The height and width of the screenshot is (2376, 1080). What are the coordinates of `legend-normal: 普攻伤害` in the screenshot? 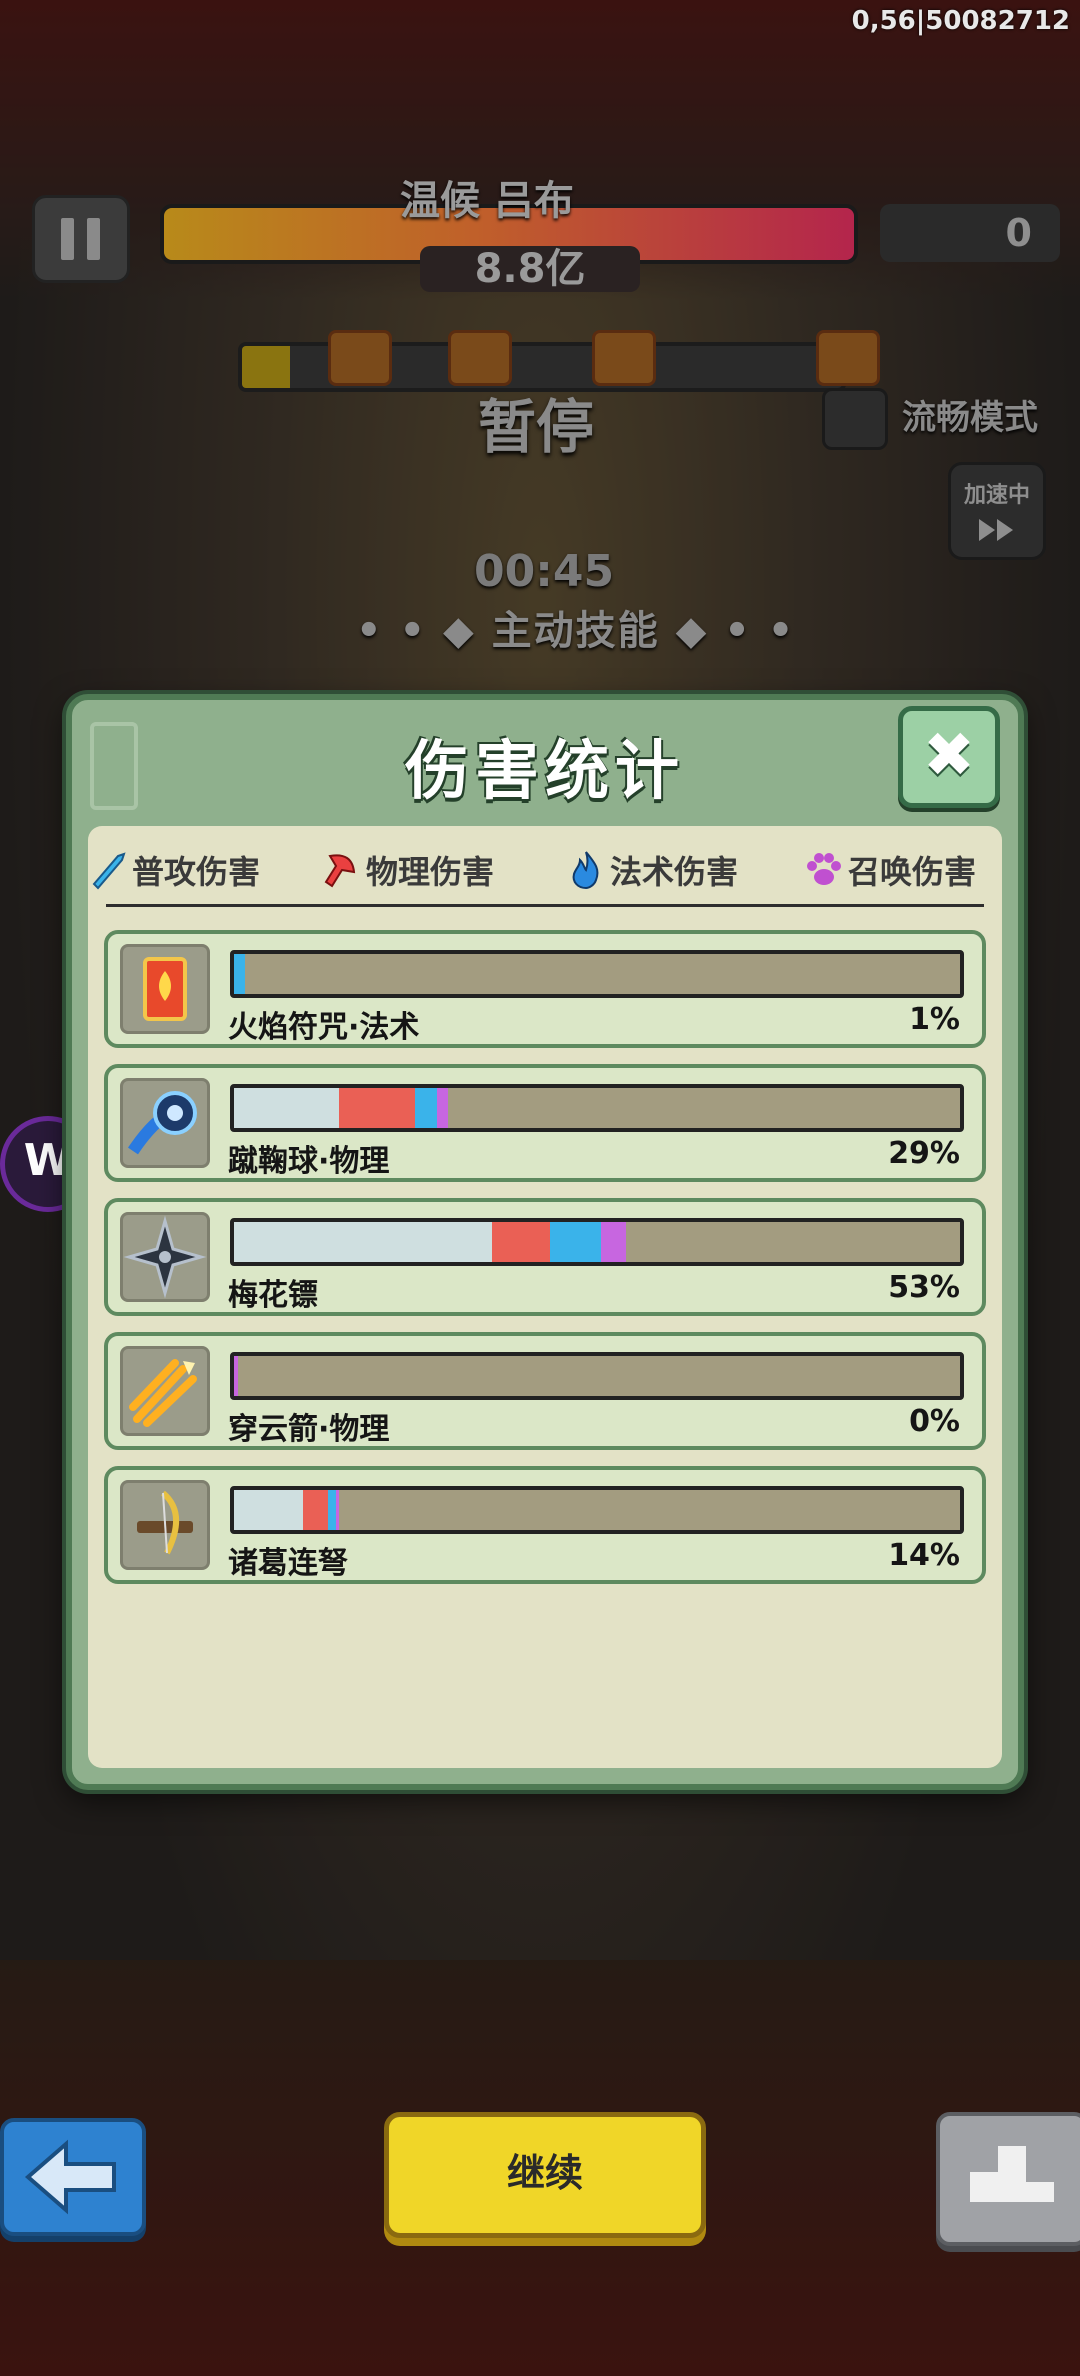 It's located at (174, 870).